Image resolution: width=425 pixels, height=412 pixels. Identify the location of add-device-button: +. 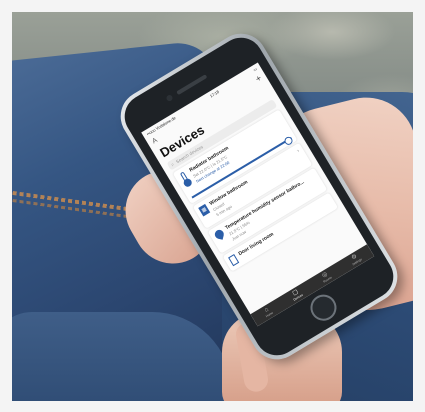
(259, 78).